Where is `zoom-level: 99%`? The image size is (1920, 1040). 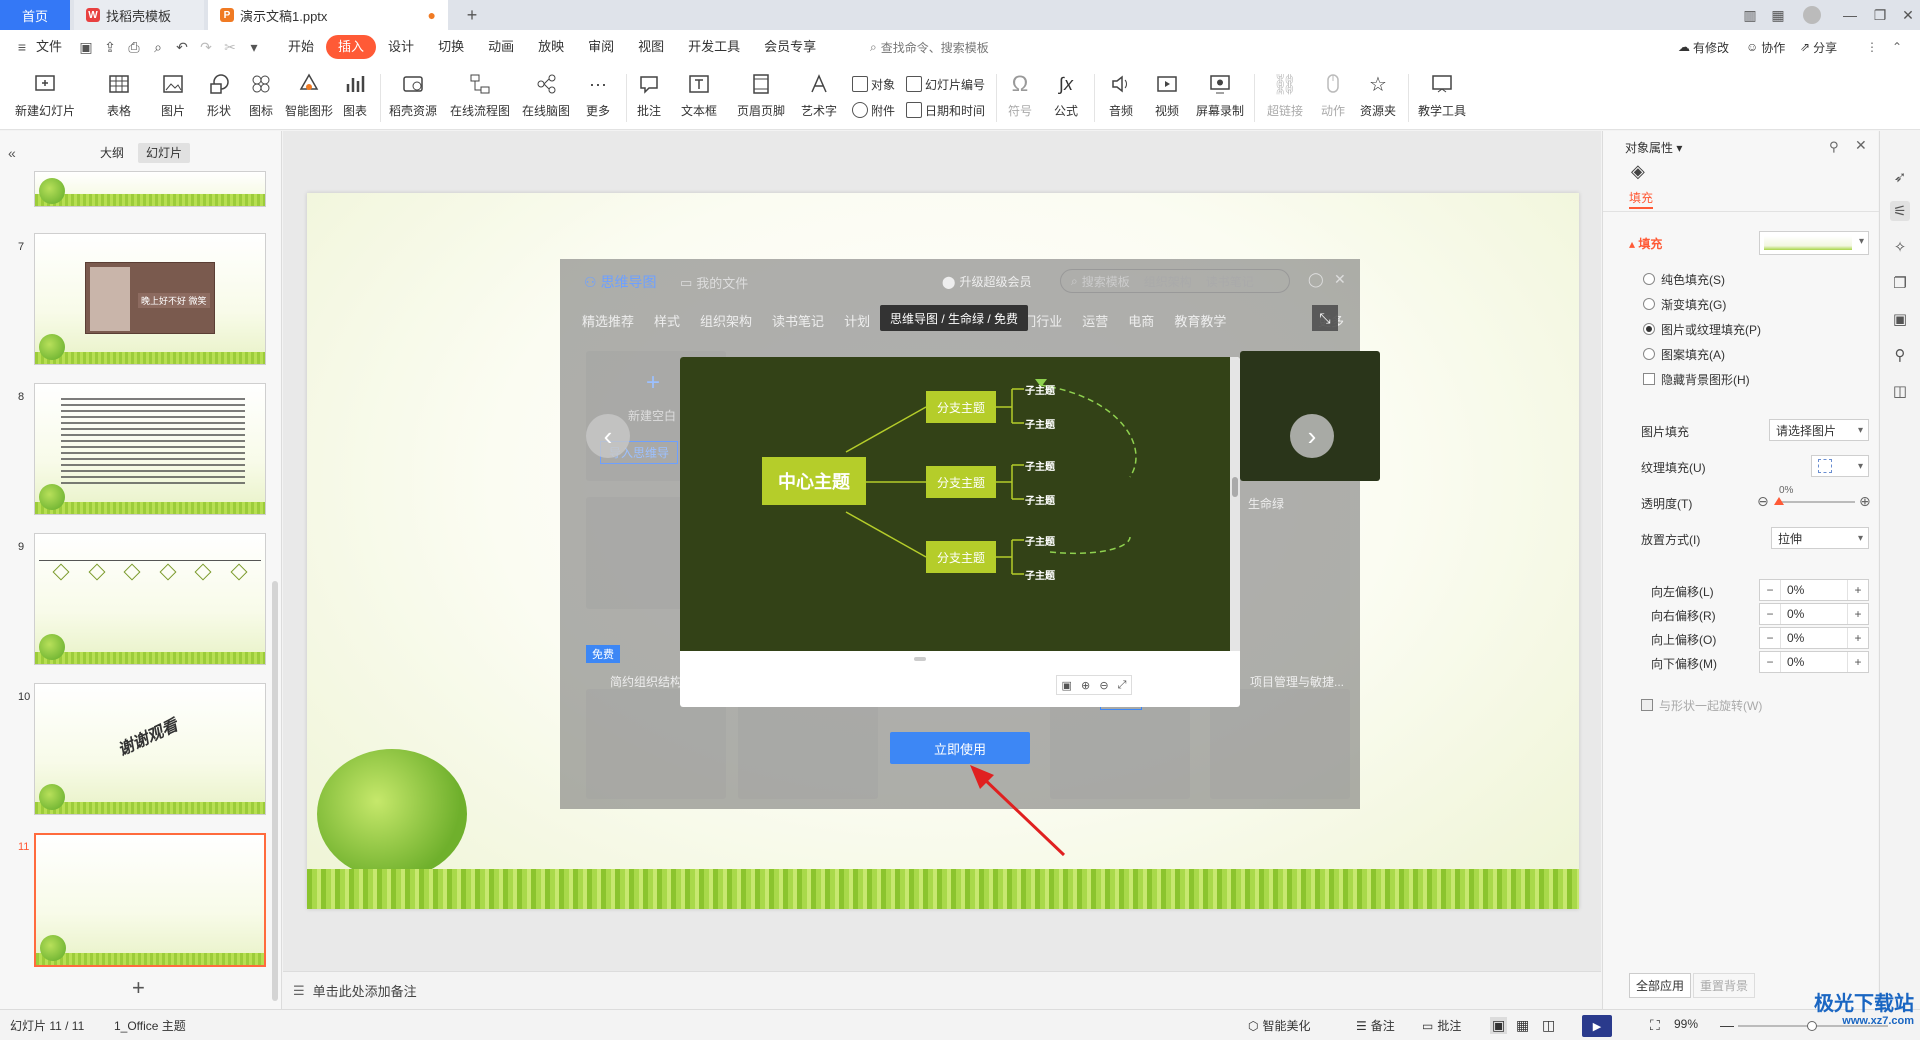
zoom-level: 99% is located at coordinates (1686, 1024).